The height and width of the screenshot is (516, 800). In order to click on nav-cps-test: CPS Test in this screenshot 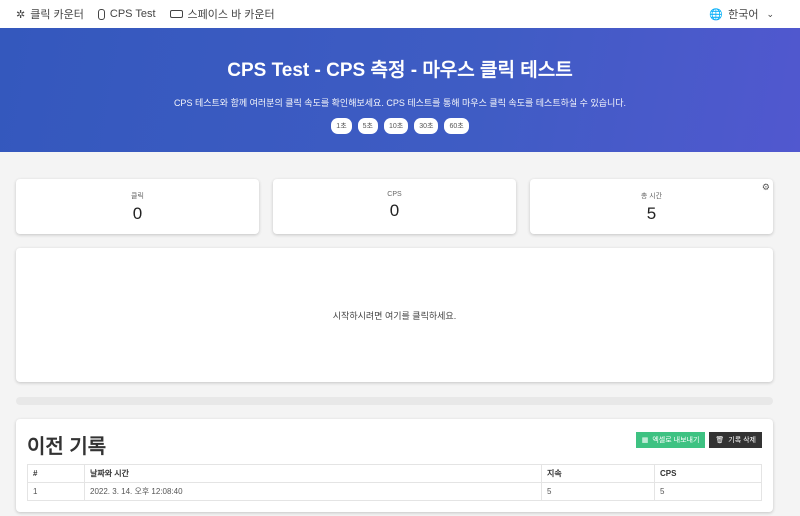, I will do `click(126, 14)`.